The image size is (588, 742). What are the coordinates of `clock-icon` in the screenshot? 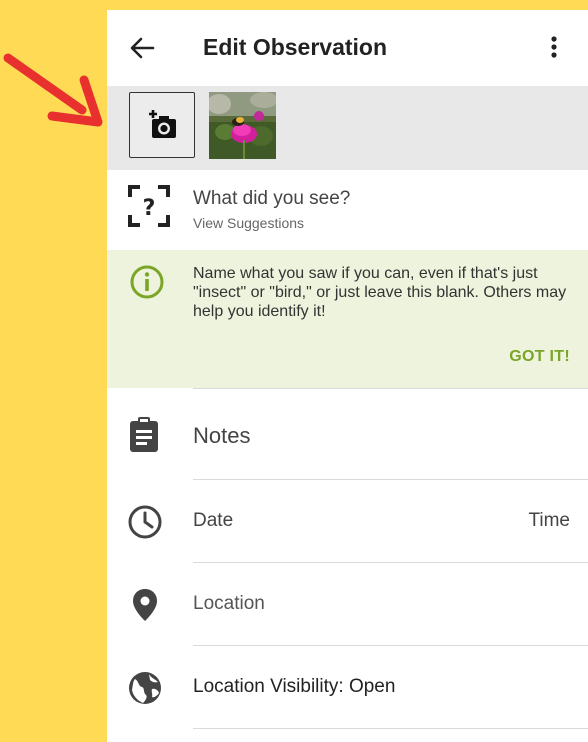 It's located at (145, 522).